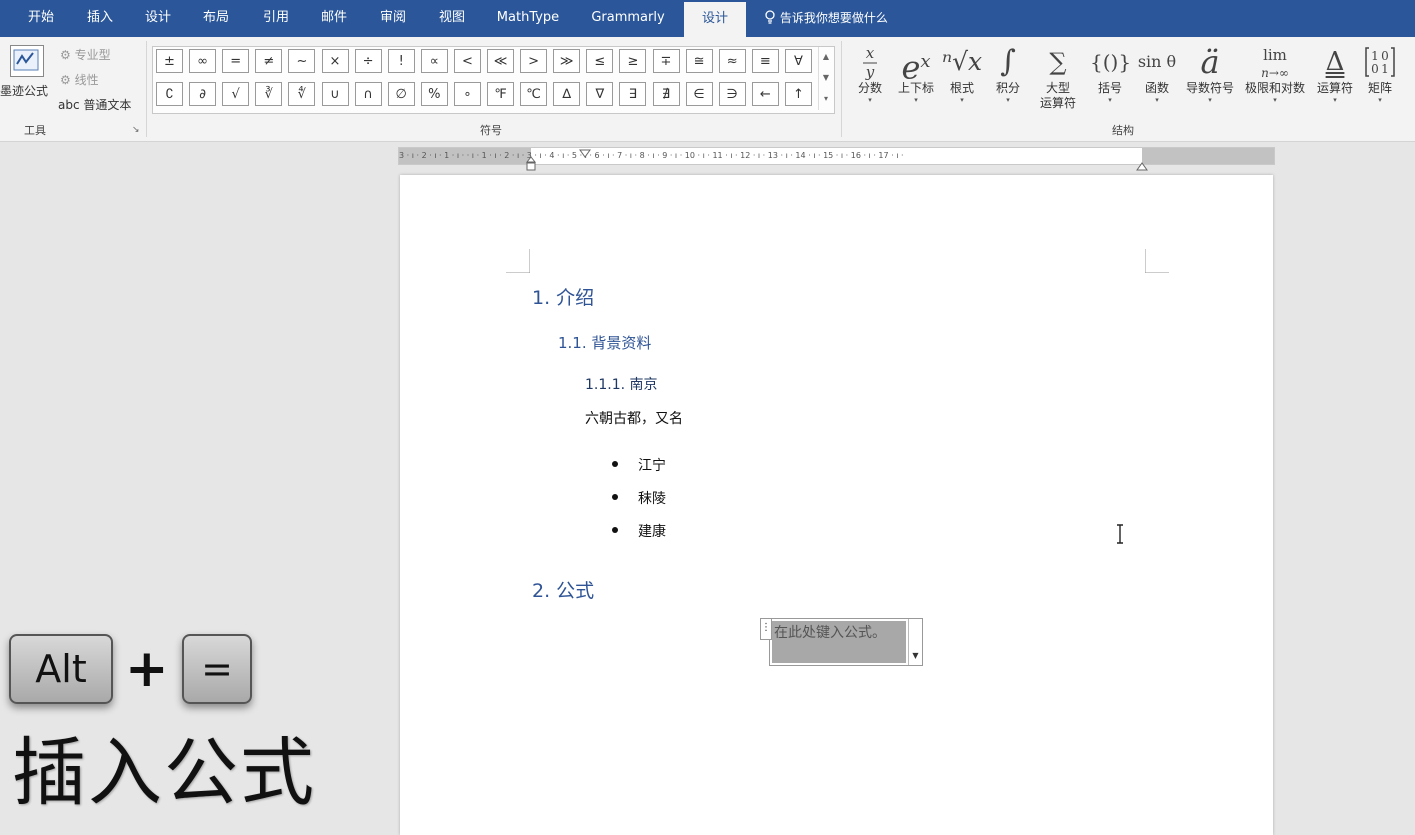  I want to click on symbol-button: ℃, so click(534, 94).